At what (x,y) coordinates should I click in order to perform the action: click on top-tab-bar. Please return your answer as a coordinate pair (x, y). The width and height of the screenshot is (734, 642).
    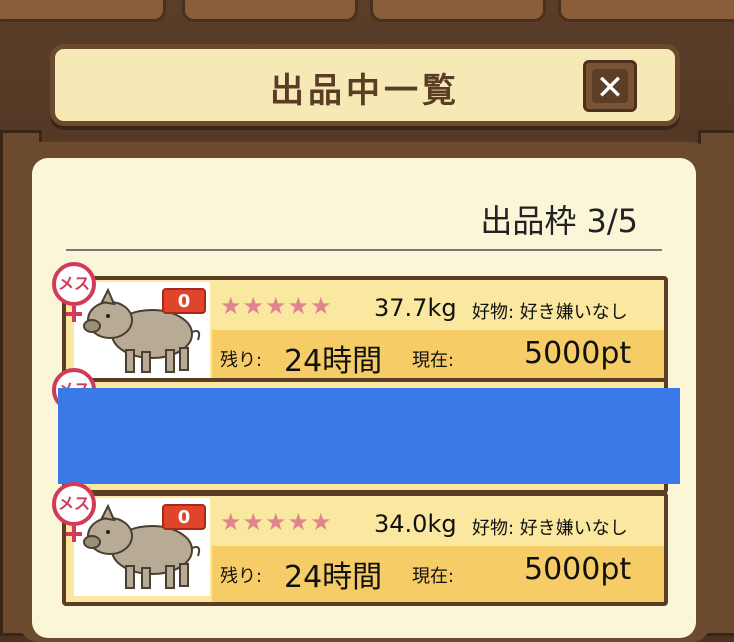
    Looking at the image, I should click on (367, 11).